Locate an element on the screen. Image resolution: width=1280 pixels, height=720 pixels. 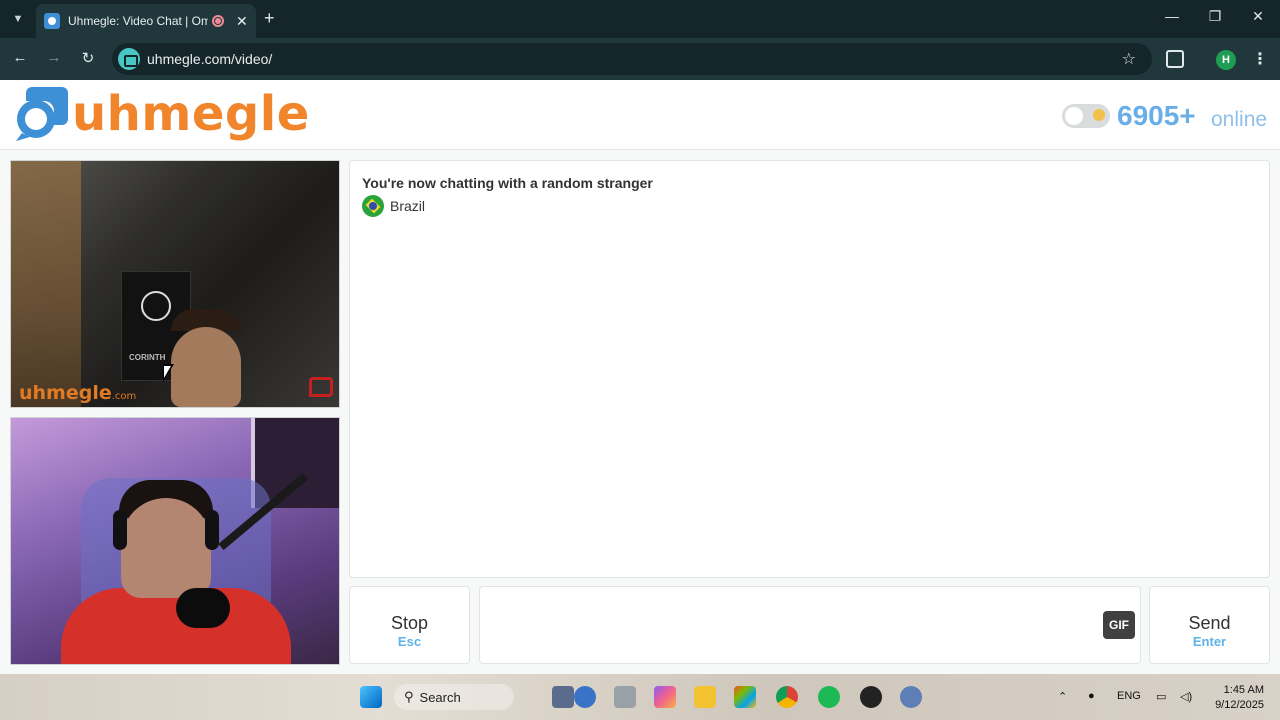
stop-label: Stop is located at coordinates (409, 623).